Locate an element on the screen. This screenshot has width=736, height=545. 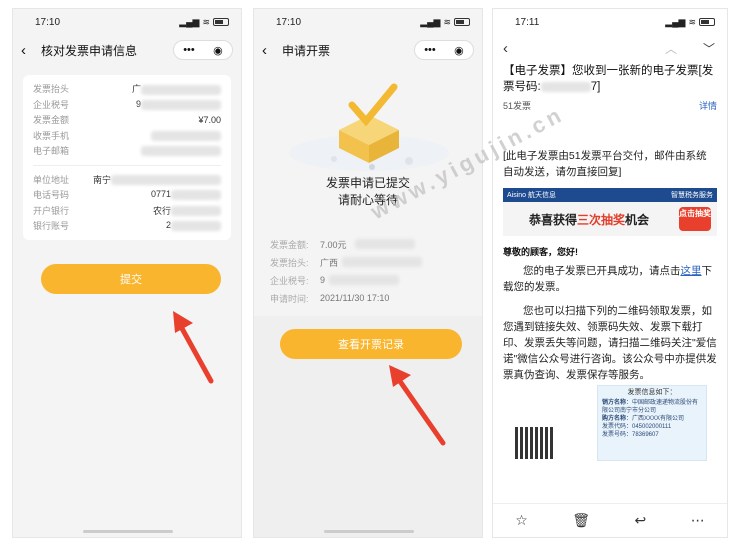
star-icon: ☆ is located at coordinates (521, 520).